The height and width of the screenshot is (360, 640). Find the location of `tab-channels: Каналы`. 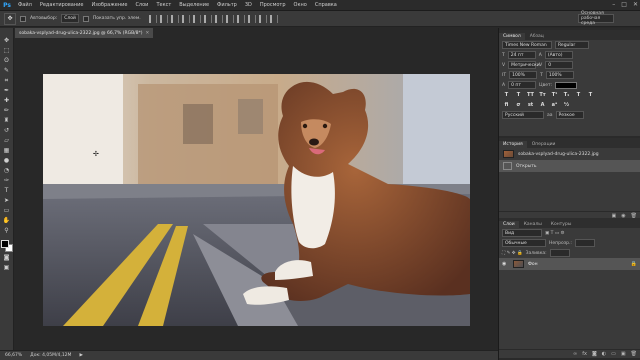

tab-channels: Каналы is located at coordinates (533, 224).